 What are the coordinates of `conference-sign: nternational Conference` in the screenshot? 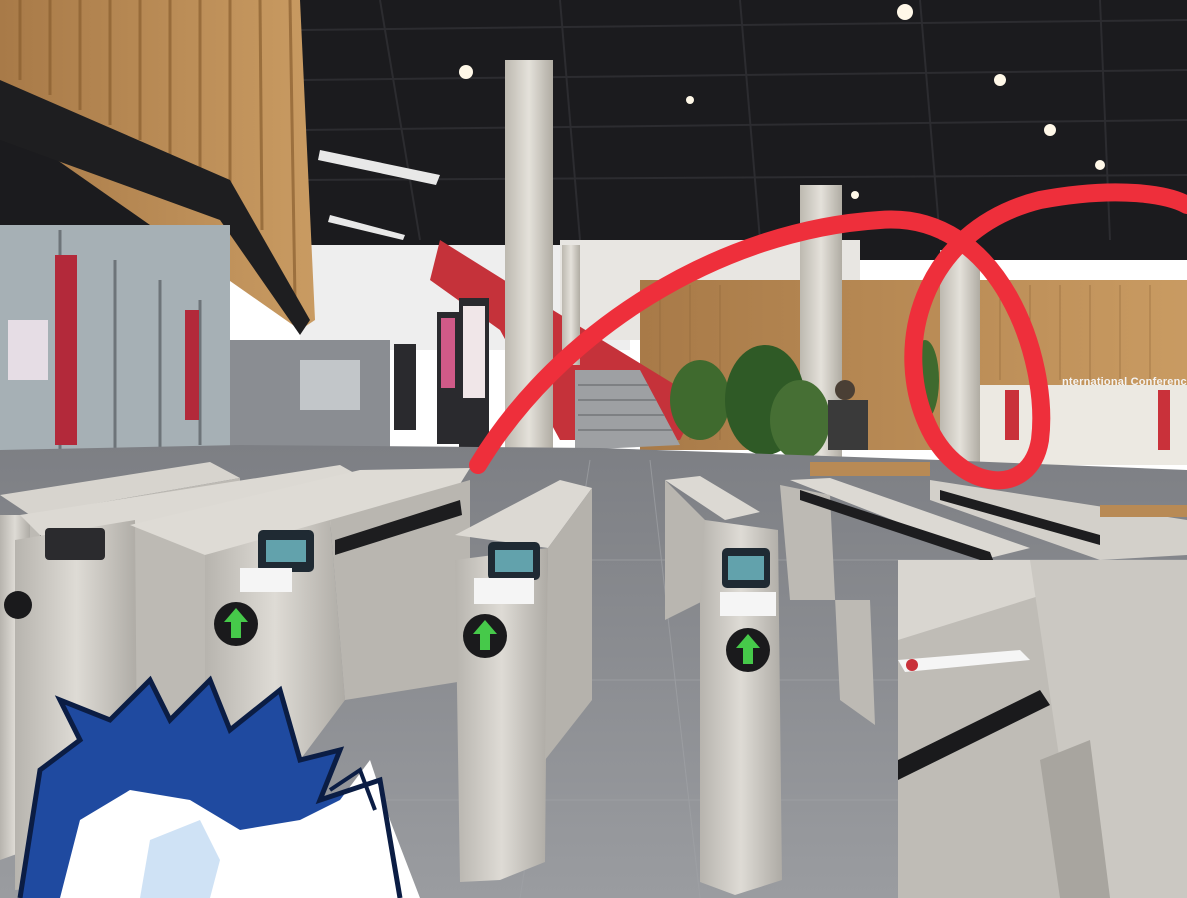 It's located at (1124, 382).